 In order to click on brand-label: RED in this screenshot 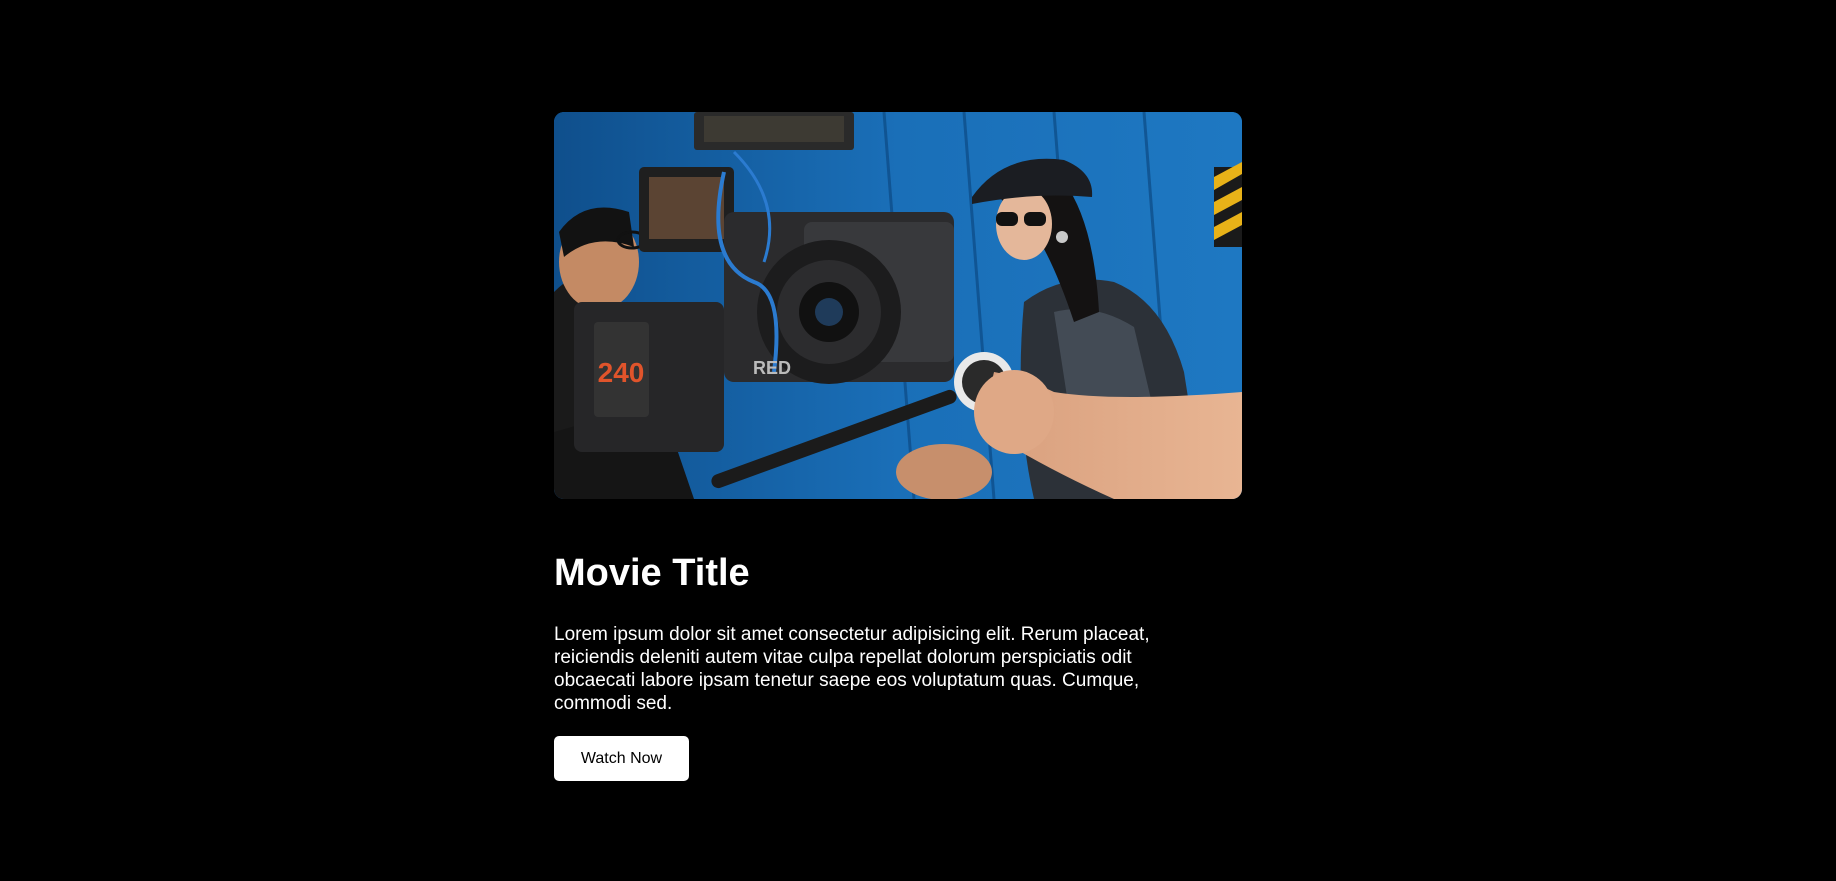, I will do `click(772, 368)`.